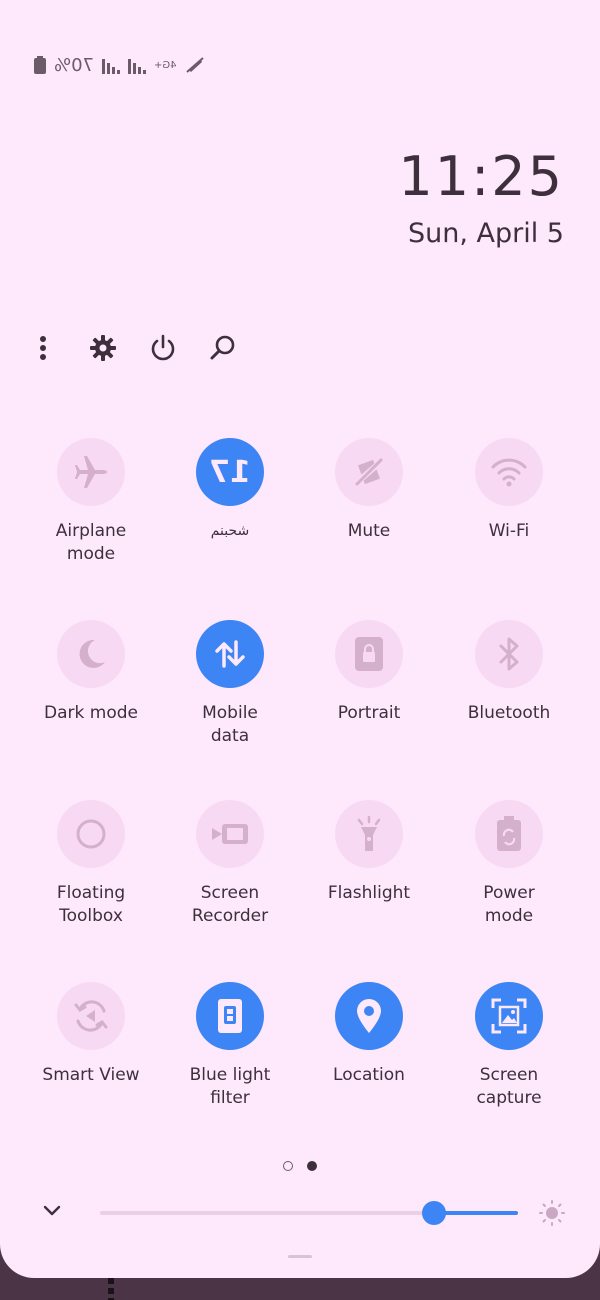 This screenshot has width=600, height=1300. Describe the element at coordinates (509, 904) in the screenshot. I see `tile-power-mode-label: Power mode` at that location.